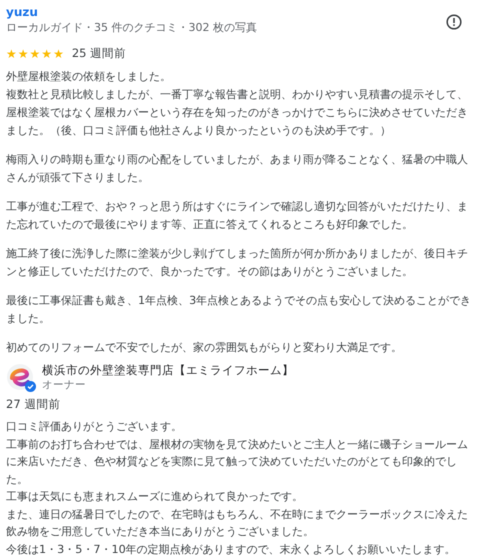  Describe the element at coordinates (237, 462) in the screenshot. I see `reply-paragraph: 工事前のお打ち合わせでは、屋根材の実物を見て決めたいとご主人と一緒に磯子ショールームに来店いただき、色や材質などを実際に見て触って決めていただいたのがとても印象的でした。` at that location.